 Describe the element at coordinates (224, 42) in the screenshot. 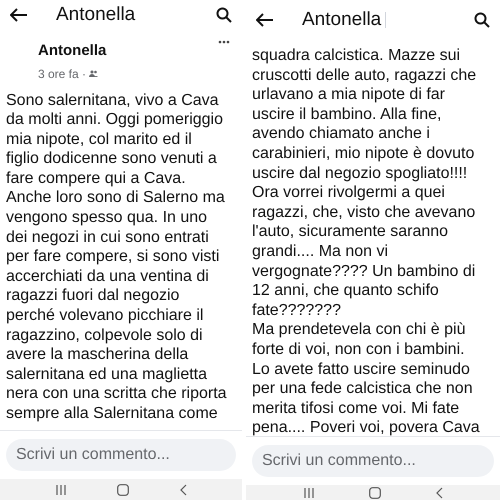

I see `more-icon` at that location.